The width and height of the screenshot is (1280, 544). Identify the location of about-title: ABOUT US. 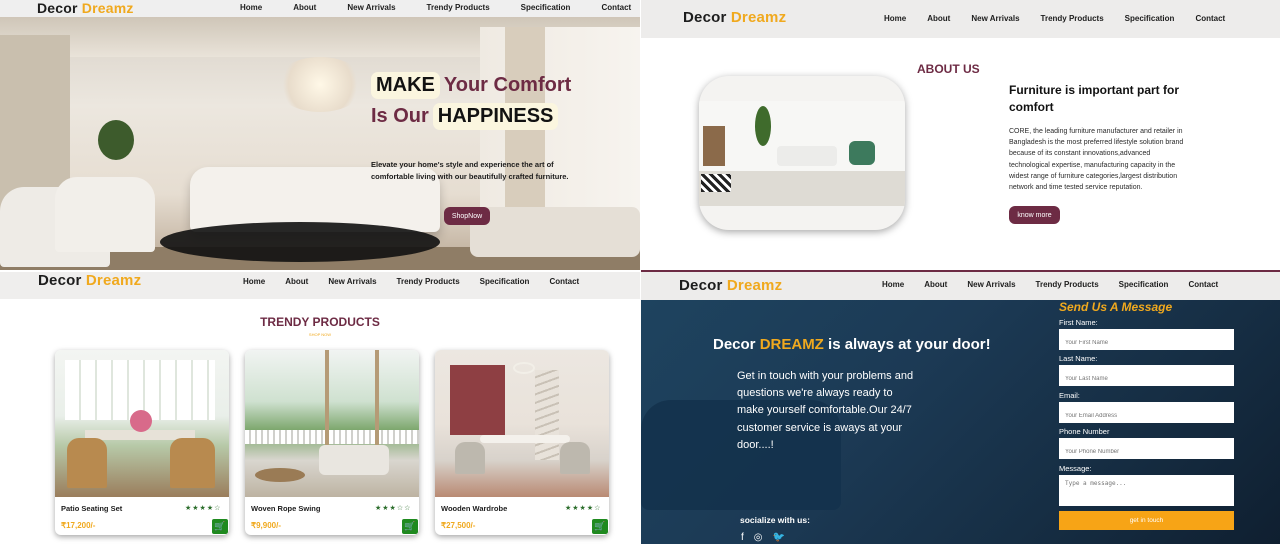
(948, 69).